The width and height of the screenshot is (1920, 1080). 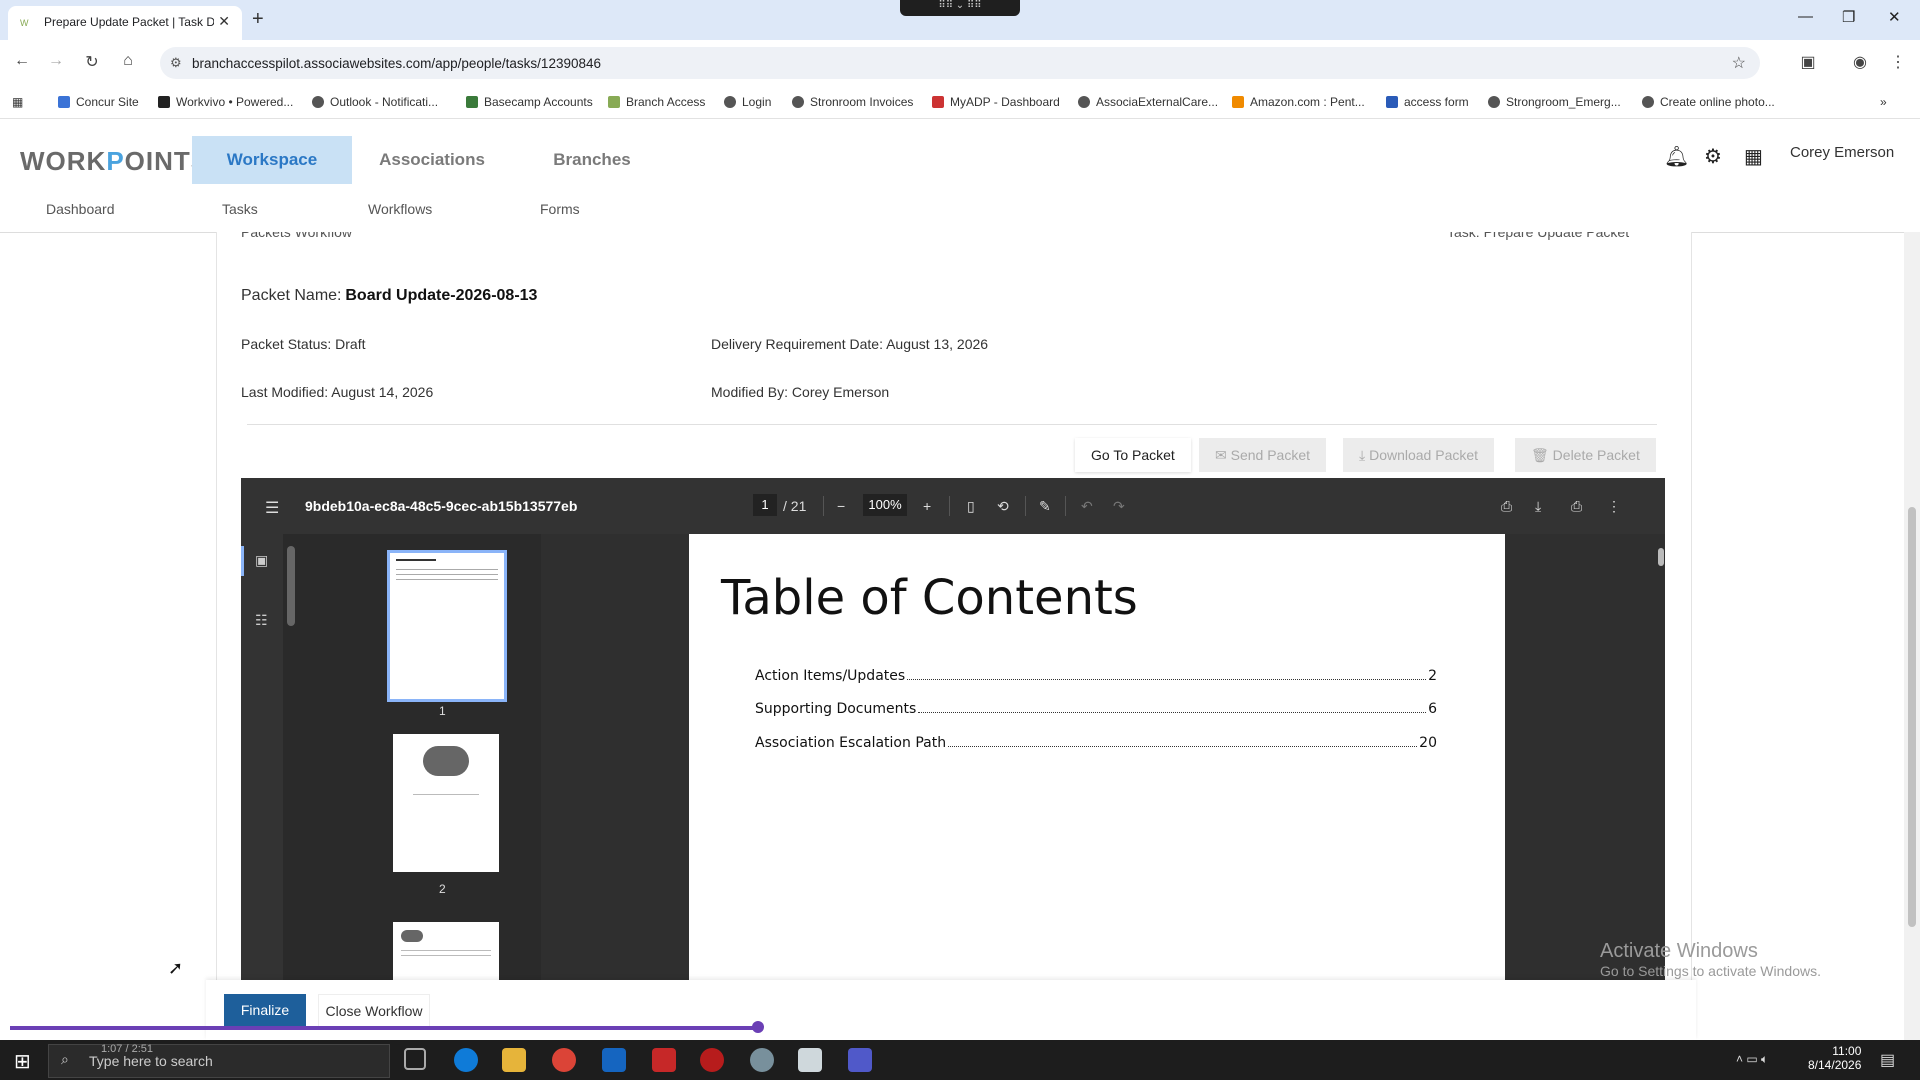 I want to click on file-explorer-icon, so click(x=514, y=1060).